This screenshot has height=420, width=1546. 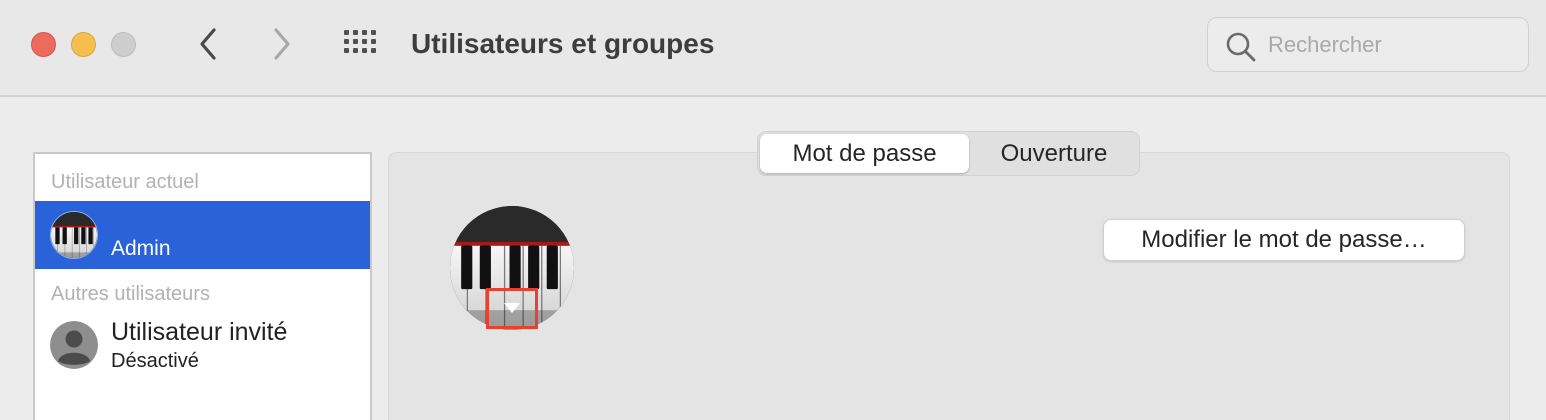 What do you see at coordinates (1241, 47) in the screenshot?
I see `search-icon` at bounding box center [1241, 47].